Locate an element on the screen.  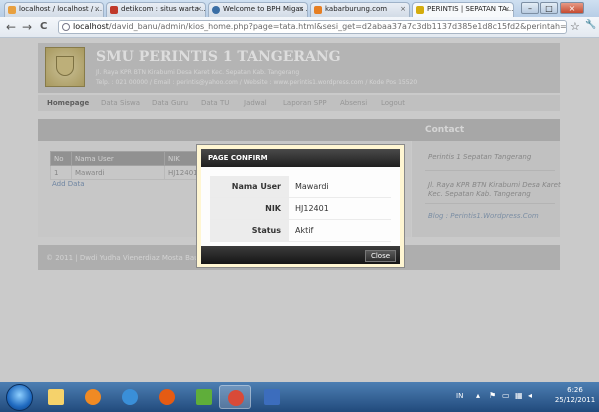
explorer-icon is located at coordinates (56, 397).